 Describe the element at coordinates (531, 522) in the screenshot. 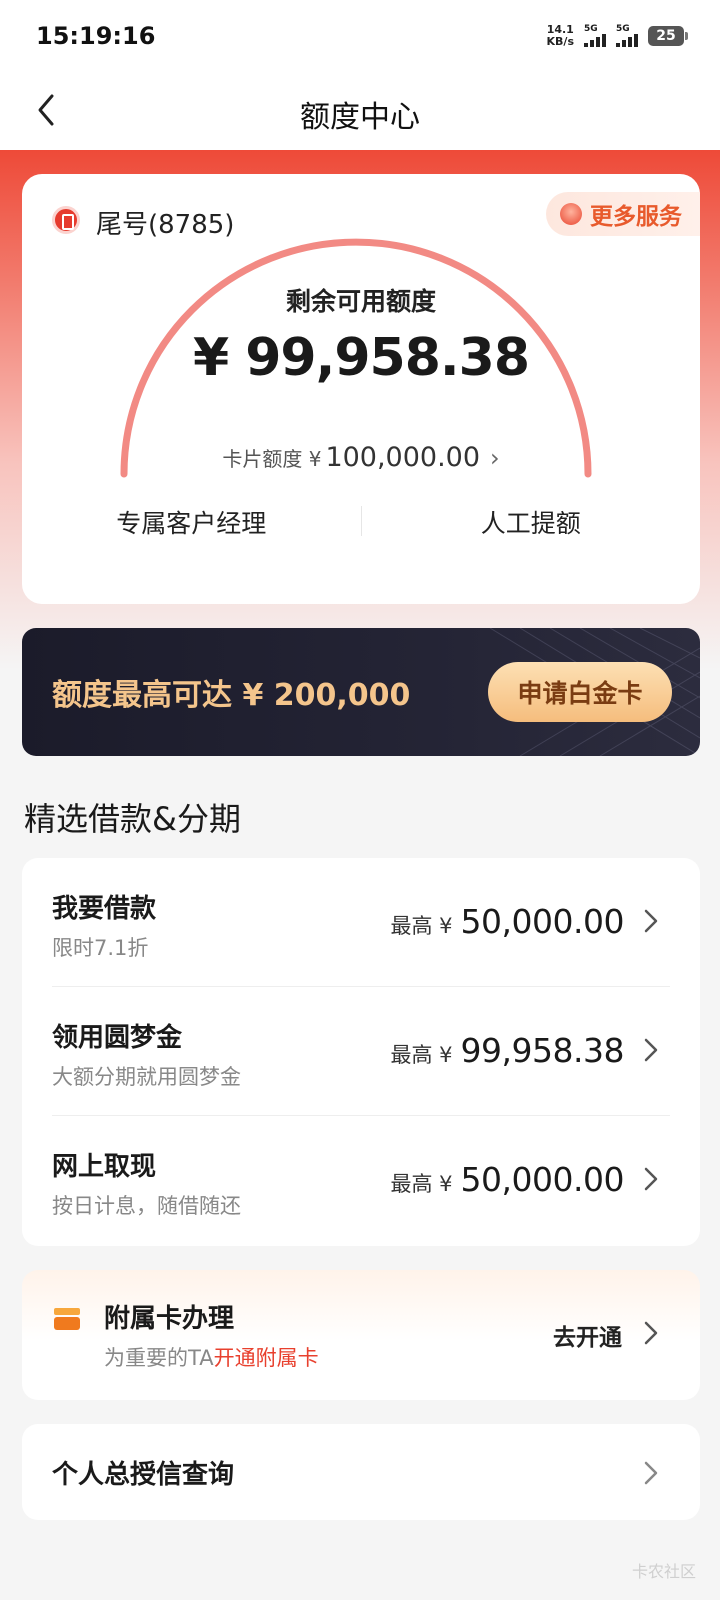

I see `manual-limit-increase-button: 人工提额` at that location.